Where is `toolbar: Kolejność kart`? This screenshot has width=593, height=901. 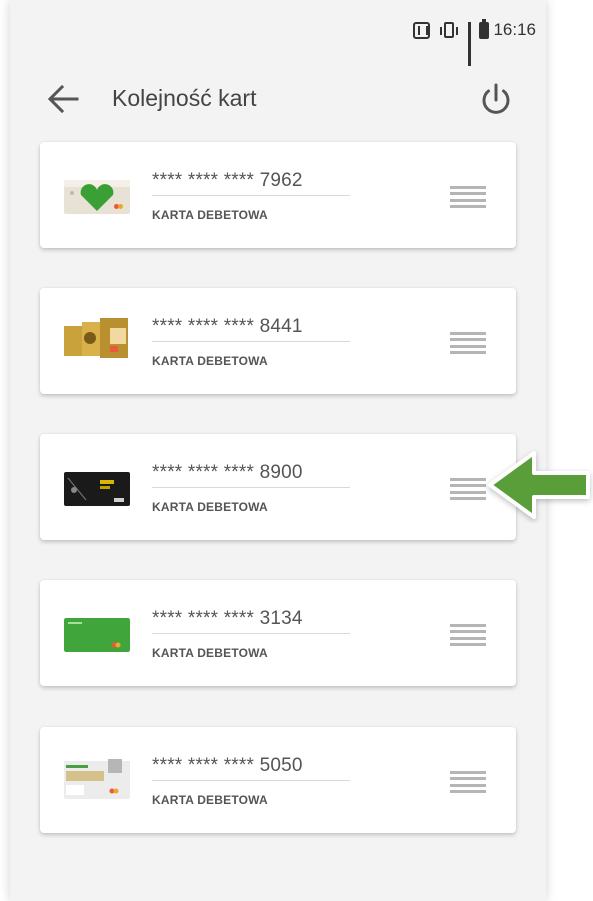
toolbar: Kolejność kart is located at coordinates (278, 100).